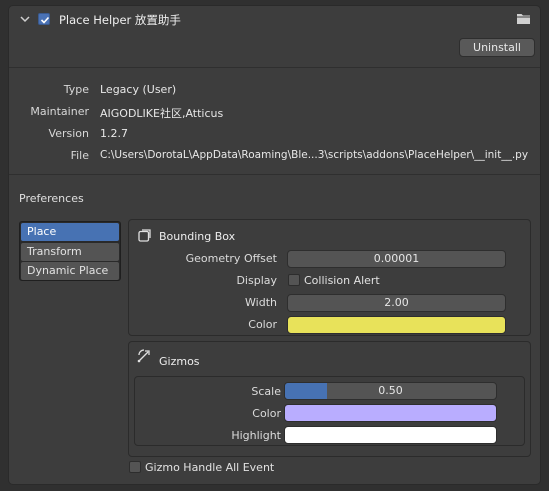  What do you see at coordinates (342, 280) in the screenshot?
I see `collision-alert-label: Collision Alert` at bounding box center [342, 280].